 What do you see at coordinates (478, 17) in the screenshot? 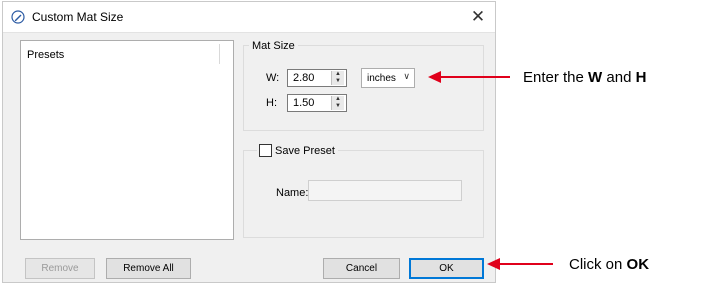
I see `close-icon: ✕` at bounding box center [478, 17].